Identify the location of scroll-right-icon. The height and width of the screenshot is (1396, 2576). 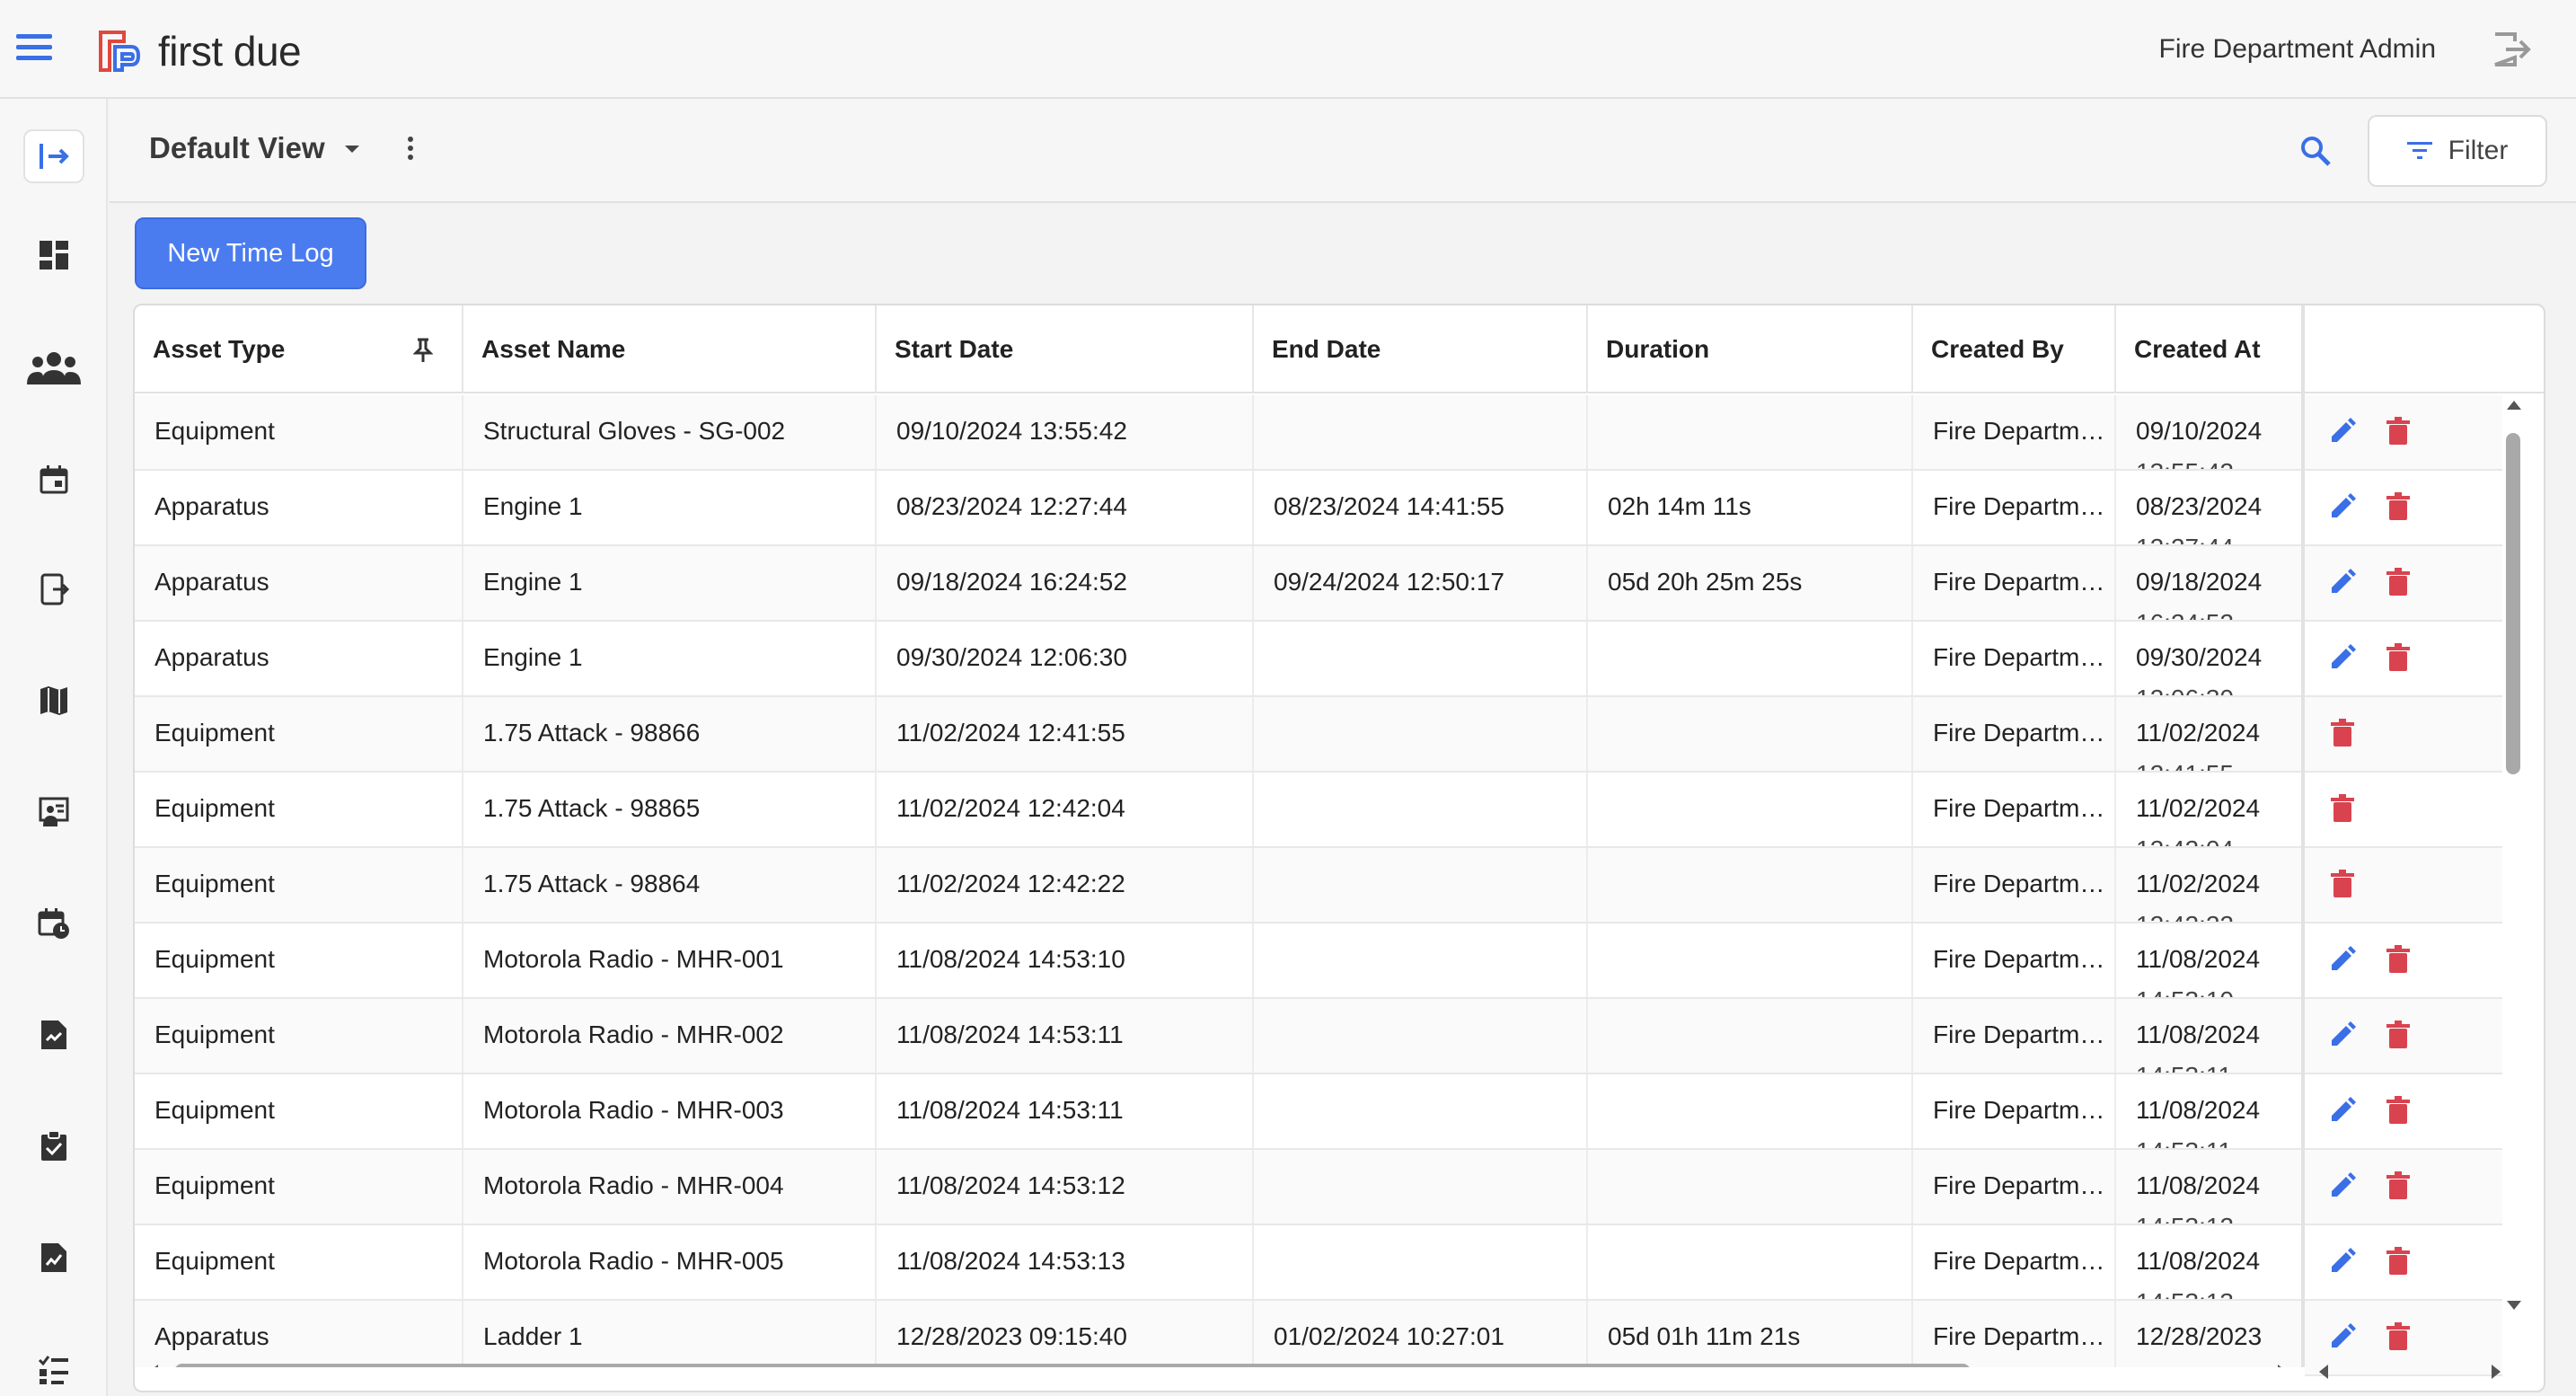
(2282, 1366).